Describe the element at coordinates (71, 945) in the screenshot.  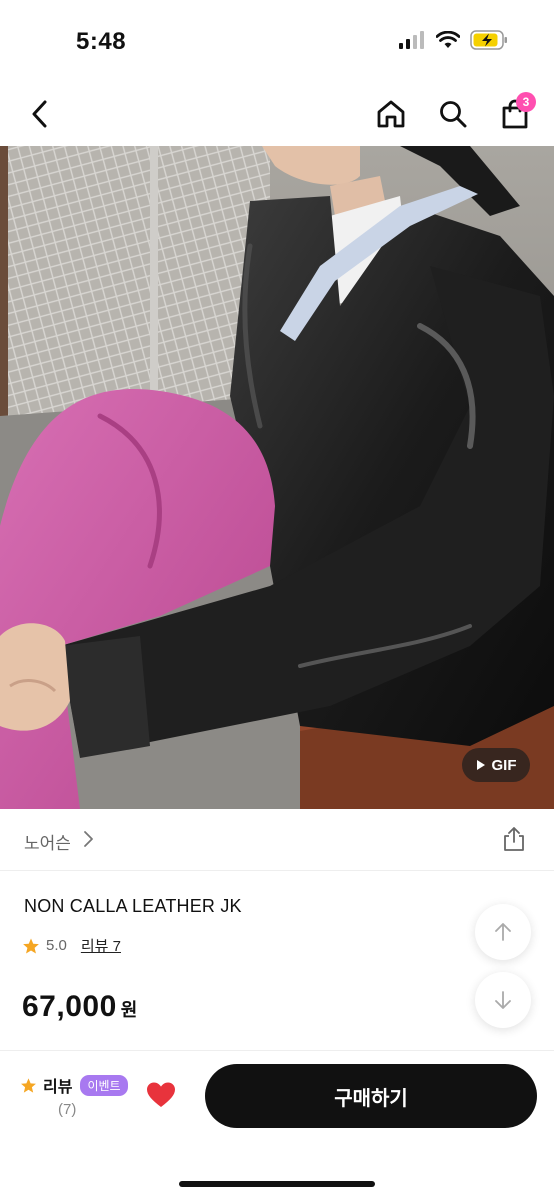
I see `rating-row: 5.0 리뷰 7` at that location.